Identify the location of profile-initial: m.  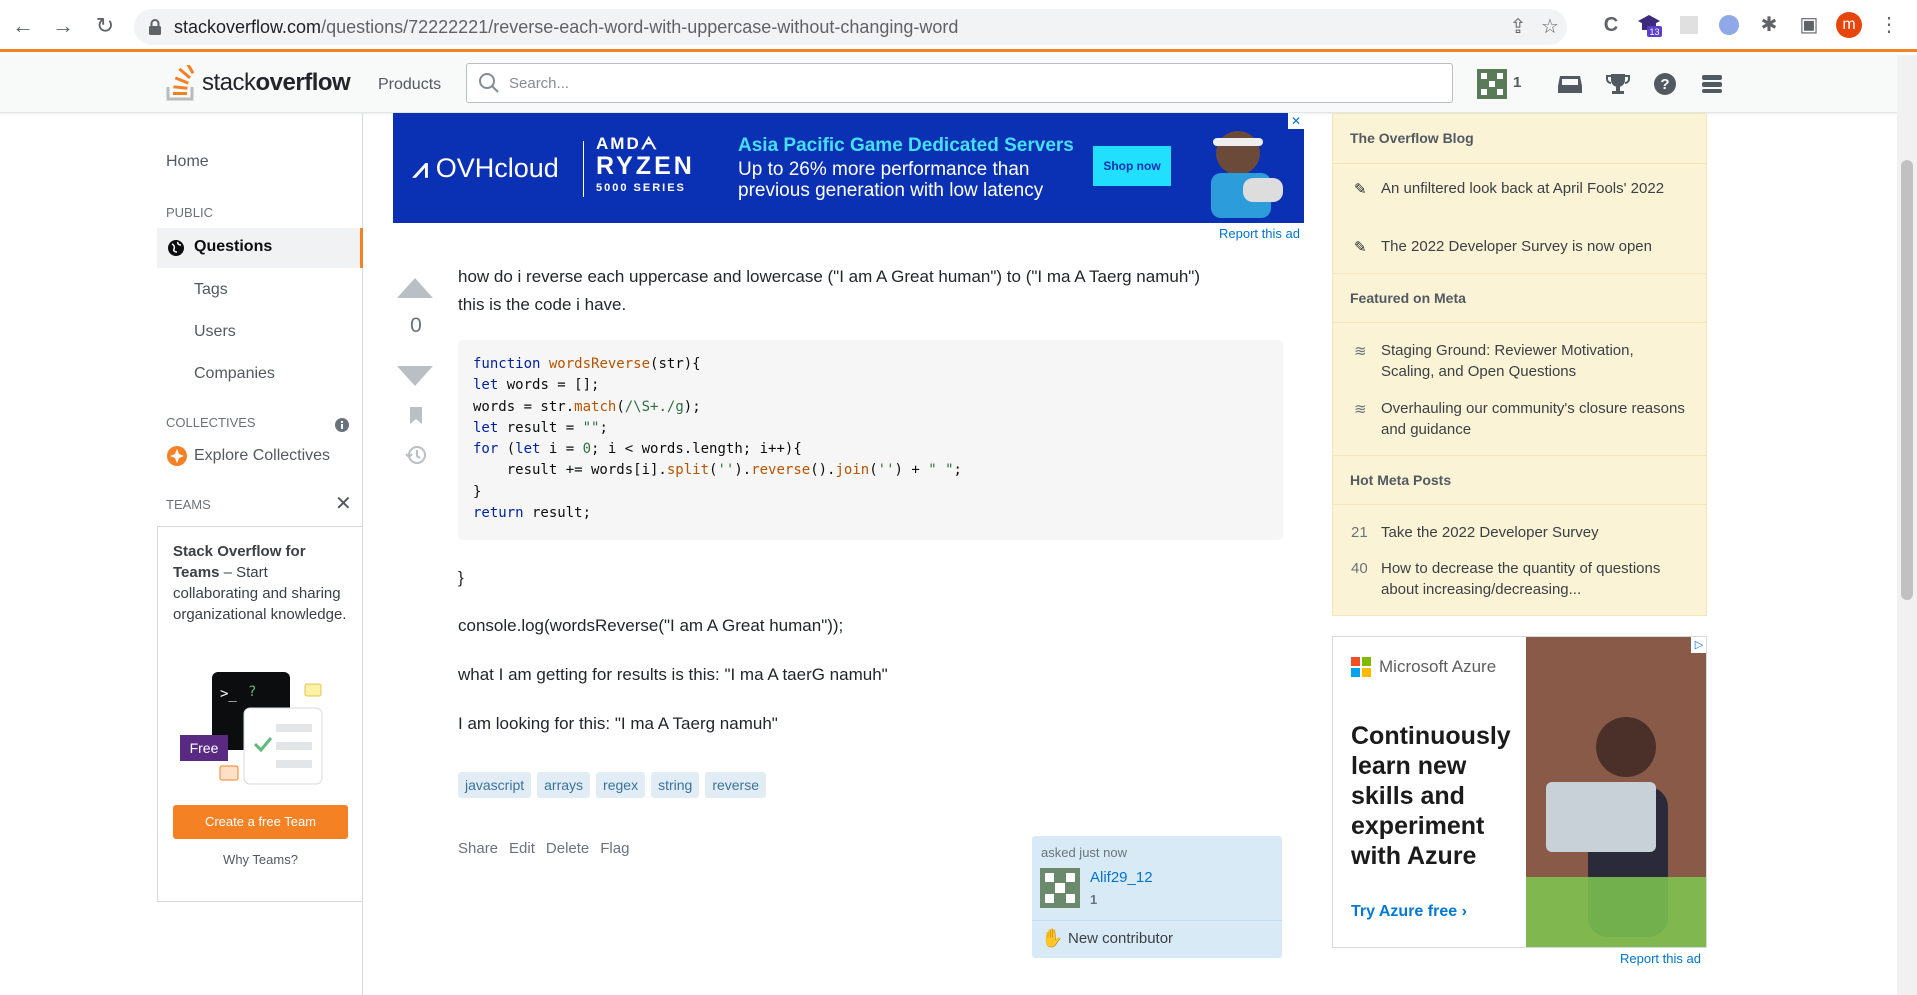
(1849, 25).